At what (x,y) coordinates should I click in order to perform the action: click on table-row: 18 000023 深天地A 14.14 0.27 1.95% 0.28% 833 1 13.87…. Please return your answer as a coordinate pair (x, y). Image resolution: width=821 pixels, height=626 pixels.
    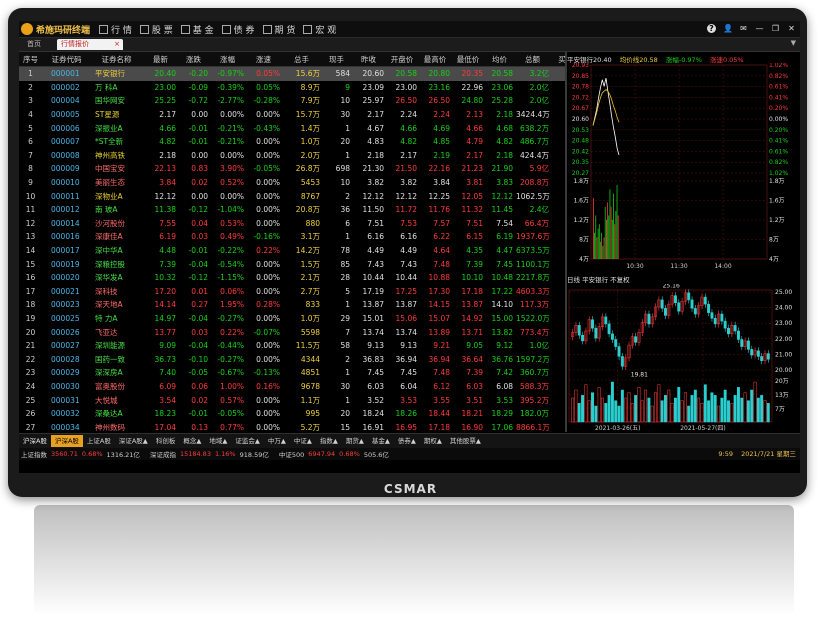
    Looking at the image, I should click on (292, 305).